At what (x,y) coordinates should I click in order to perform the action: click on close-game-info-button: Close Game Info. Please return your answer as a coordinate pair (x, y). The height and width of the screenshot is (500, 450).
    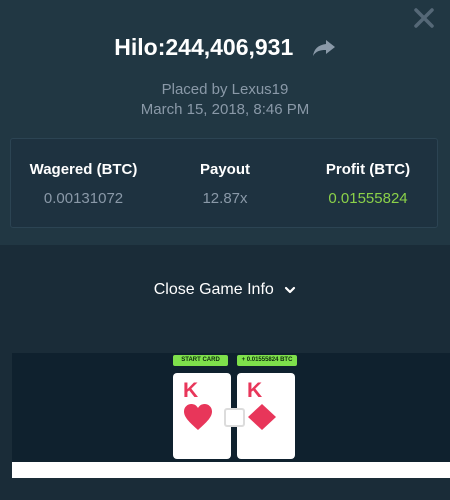
    Looking at the image, I should click on (225, 290).